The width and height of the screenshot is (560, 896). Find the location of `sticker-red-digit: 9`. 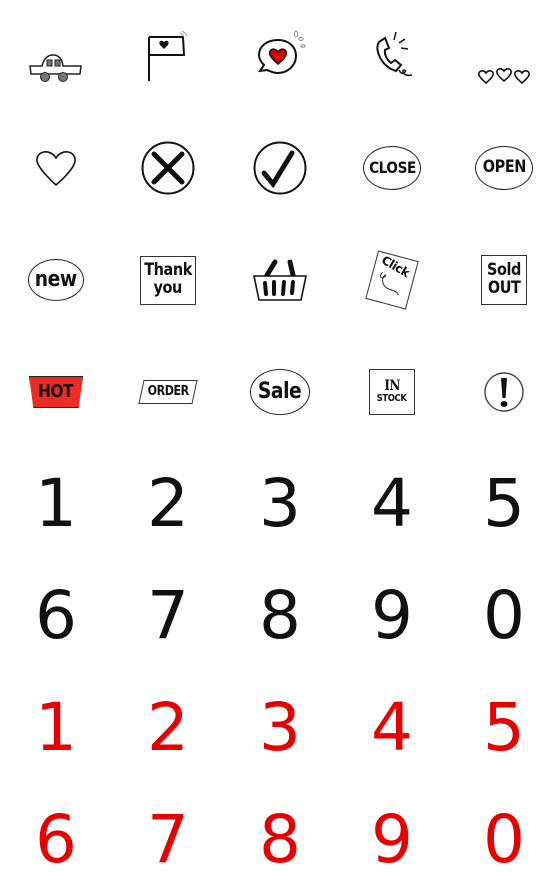

sticker-red-digit: 9 is located at coordinates (392, 840).